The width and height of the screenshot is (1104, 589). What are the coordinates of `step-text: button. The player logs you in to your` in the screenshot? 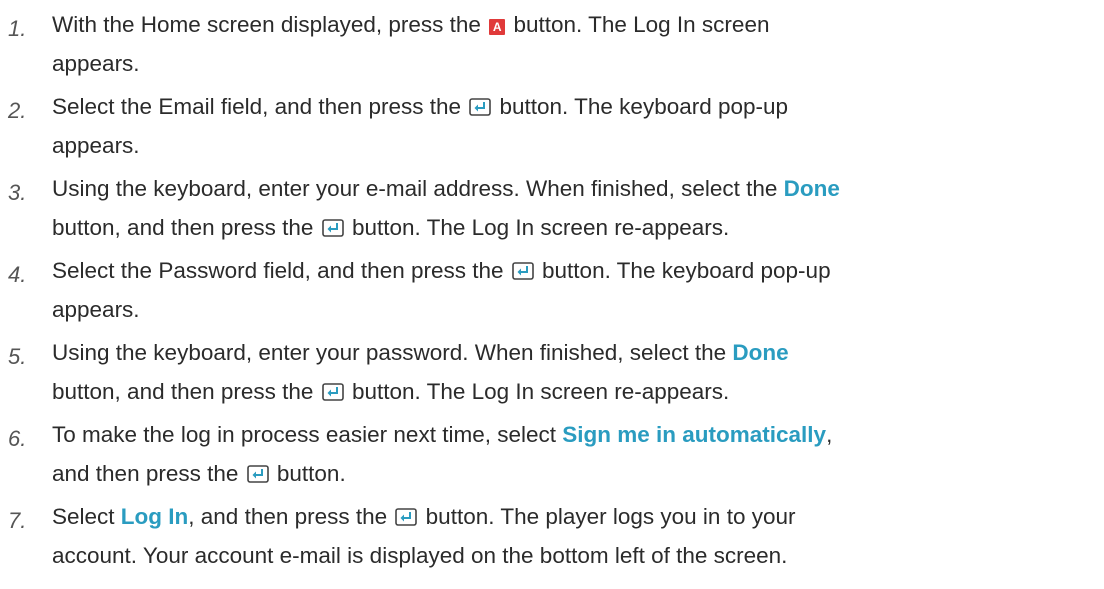 It's located at (607, 516).